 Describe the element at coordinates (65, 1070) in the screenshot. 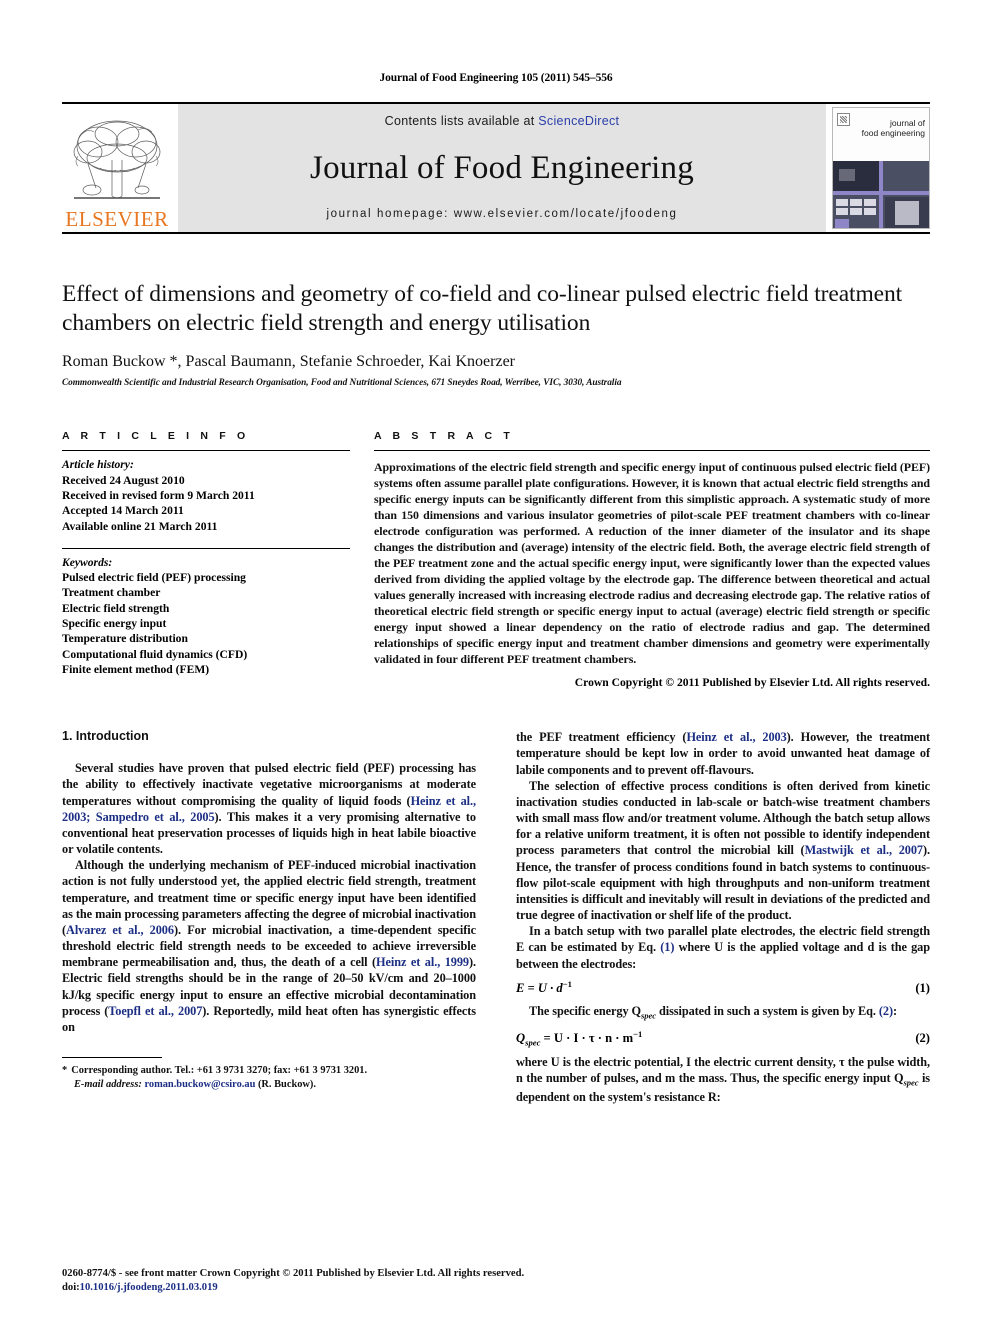

I see `footnote-star: *` at that location.